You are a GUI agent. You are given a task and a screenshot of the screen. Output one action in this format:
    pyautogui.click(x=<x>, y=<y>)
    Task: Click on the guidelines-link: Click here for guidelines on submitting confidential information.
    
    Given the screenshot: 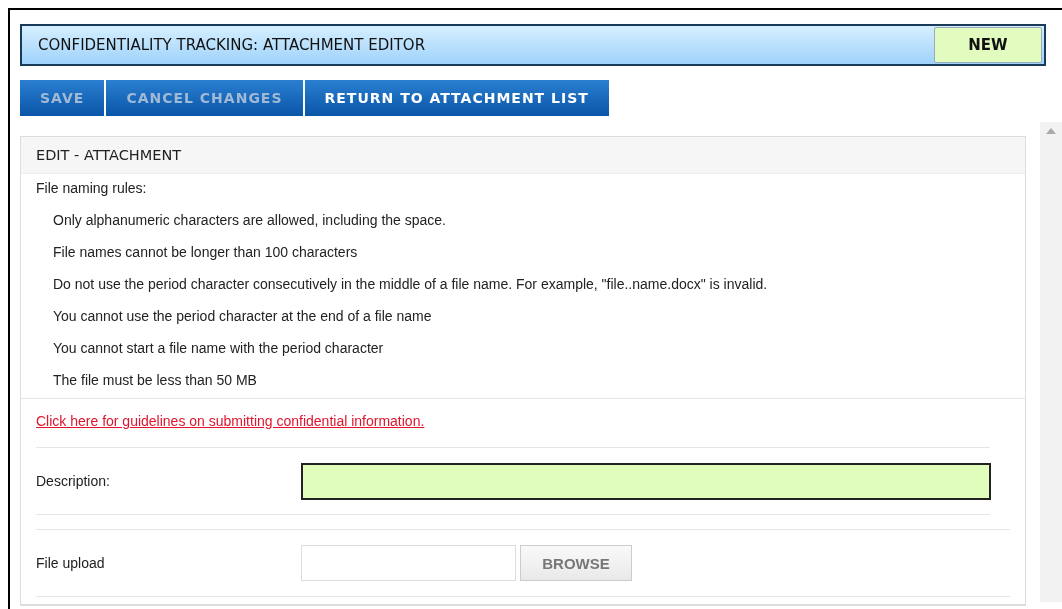 What is the action you would take?
    pyautogui.click(x=230, y=421)
    